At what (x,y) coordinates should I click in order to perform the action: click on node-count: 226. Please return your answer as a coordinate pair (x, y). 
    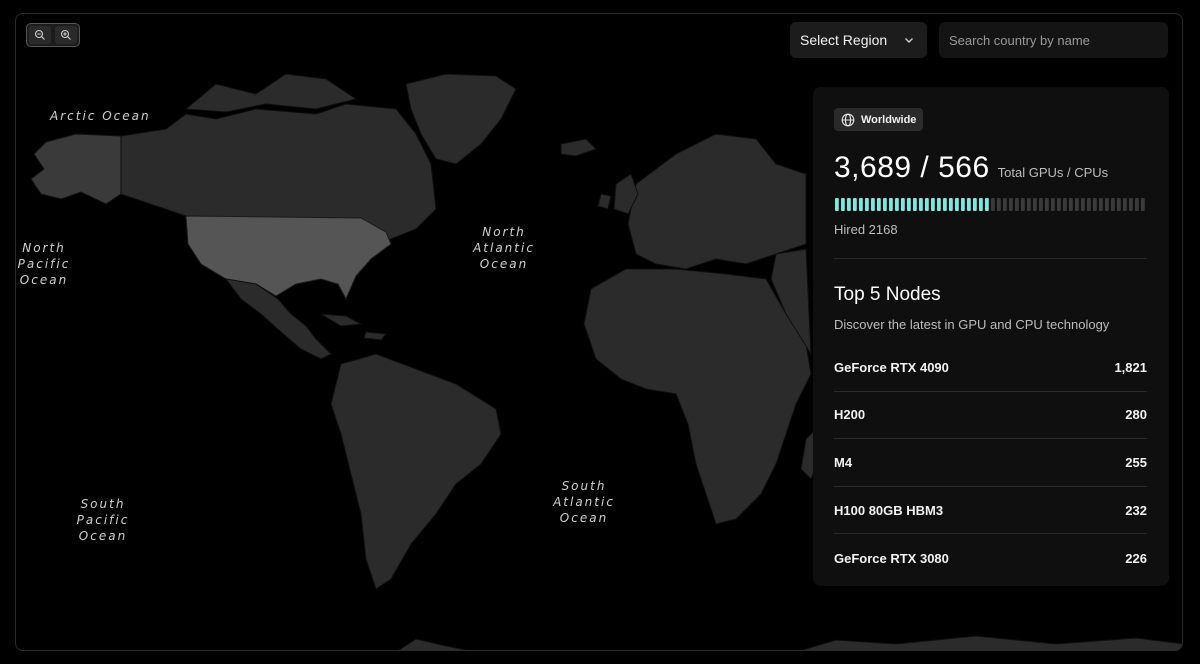
    Looking at the image, I should click on (1136, 558).